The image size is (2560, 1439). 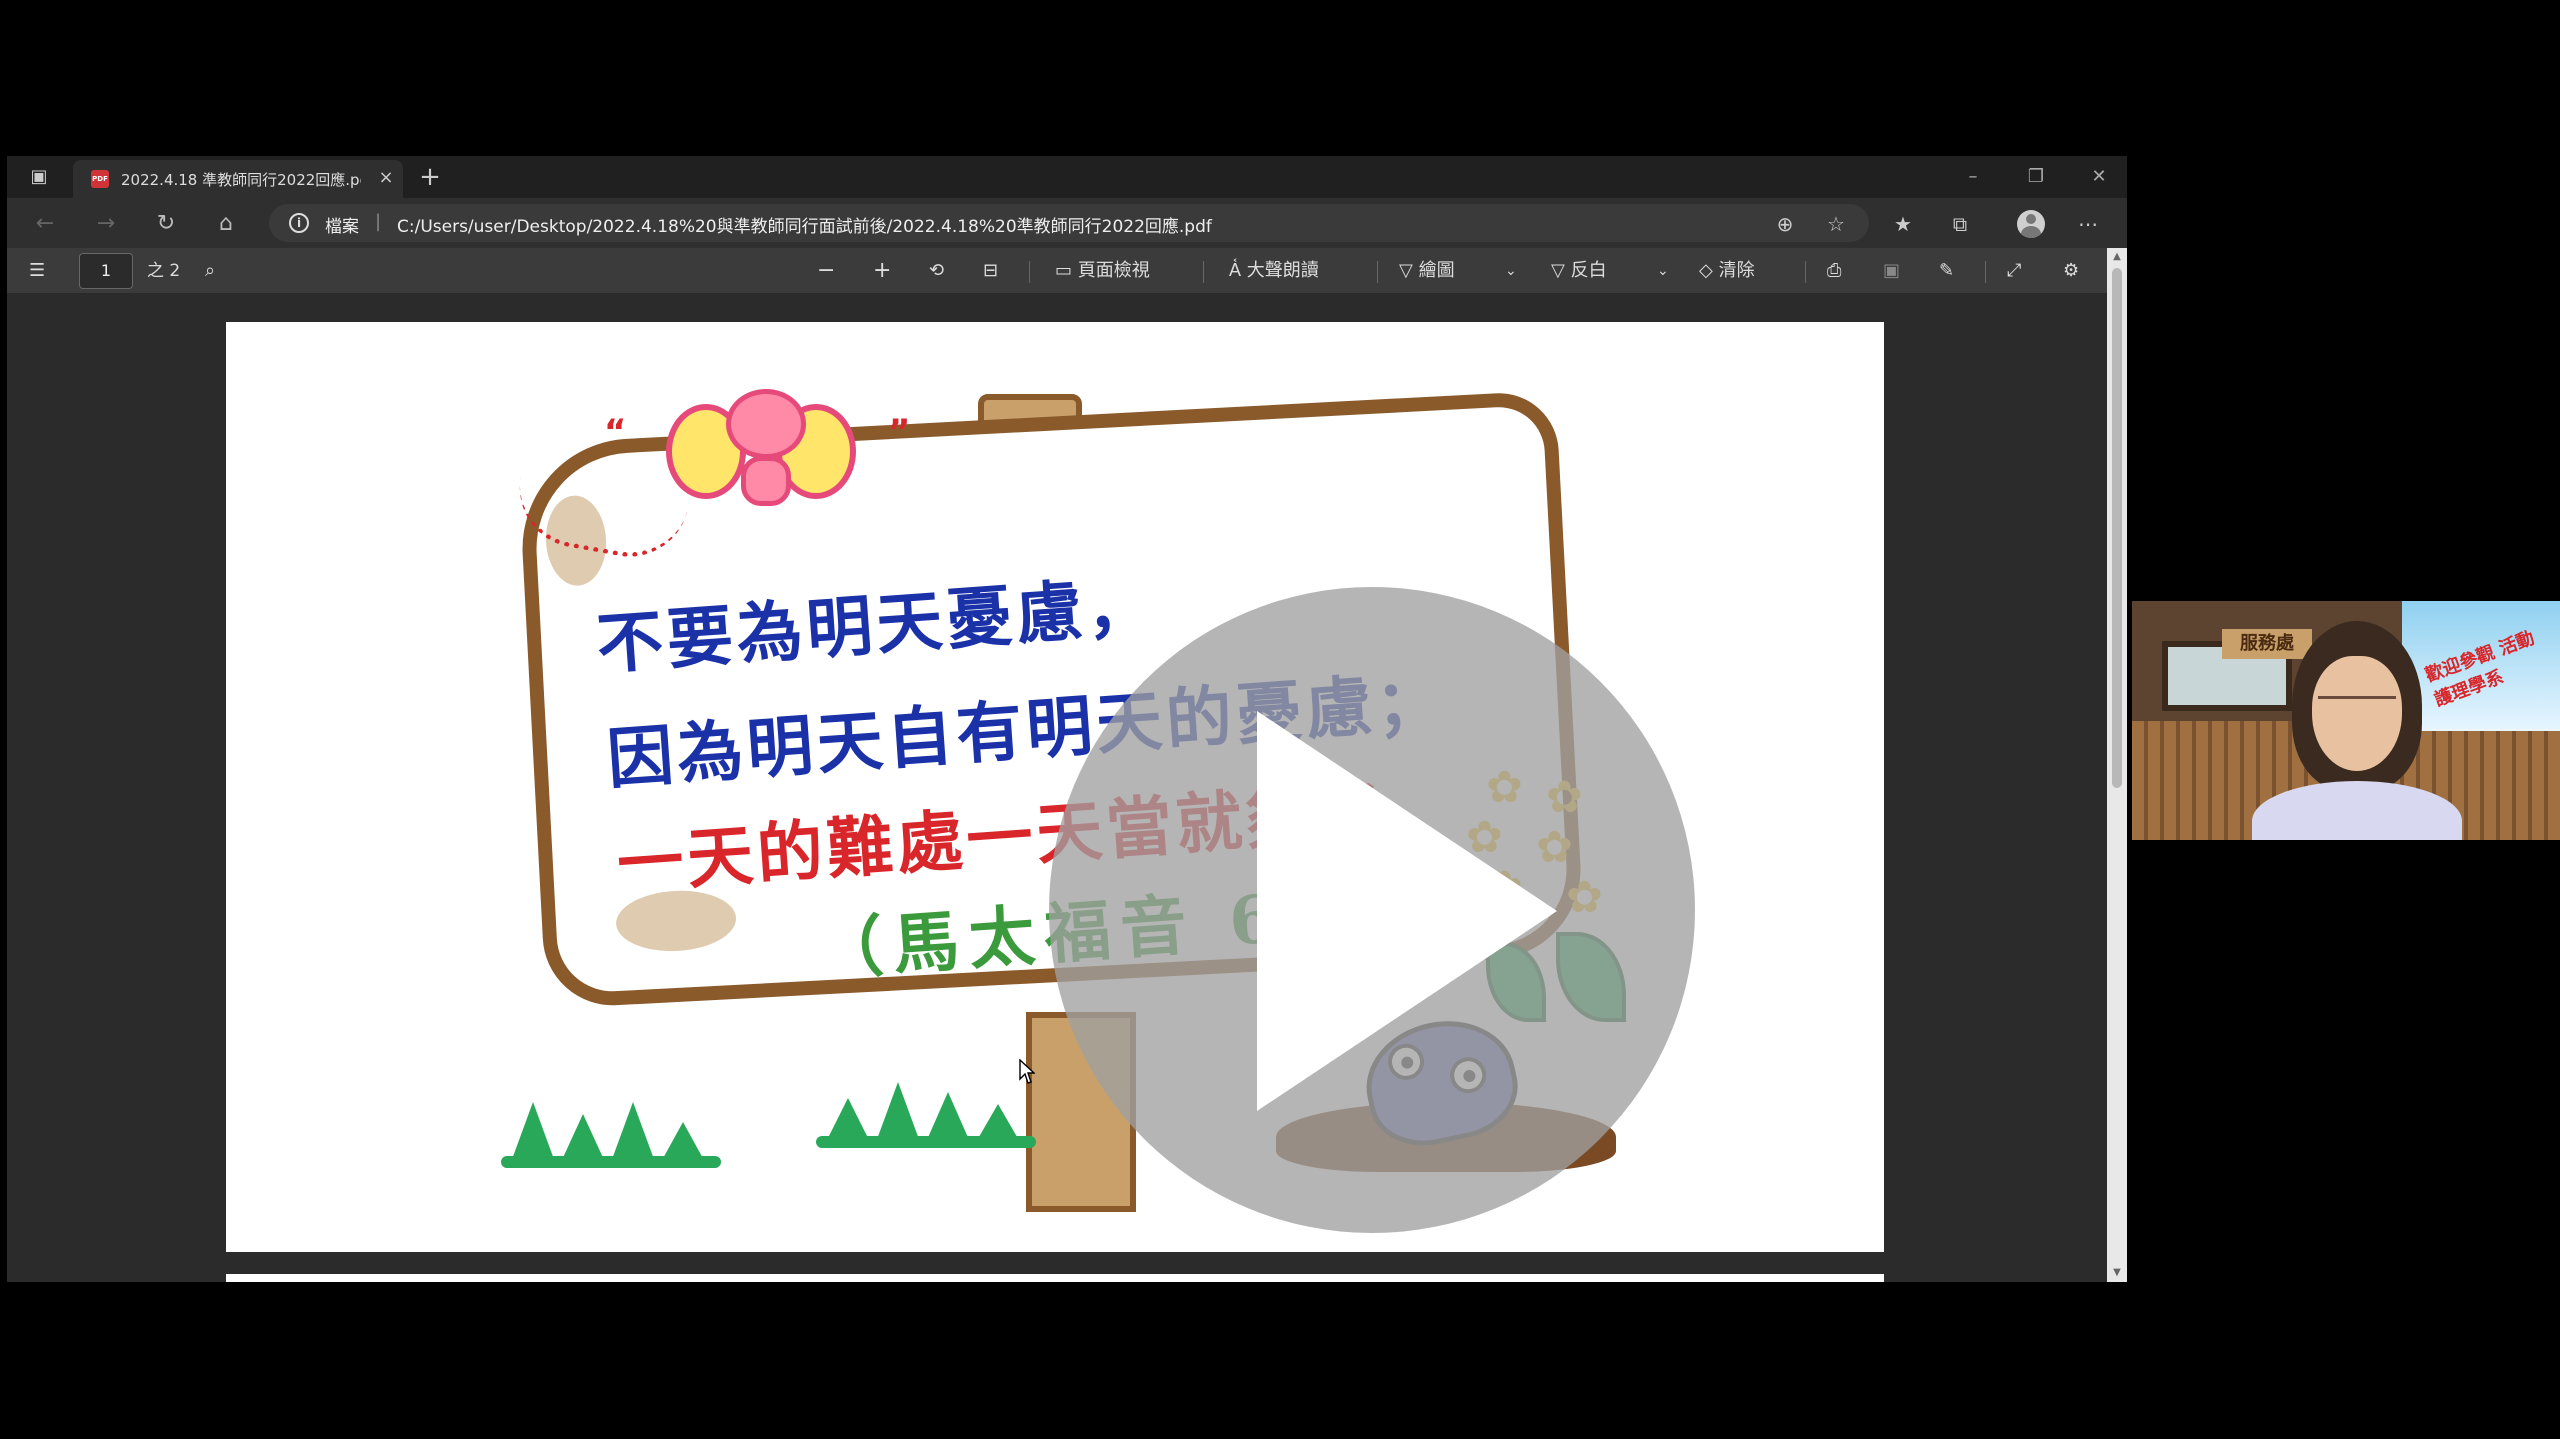 I want to click on save-as-icon: ✎, so click(x=1946, y=271).